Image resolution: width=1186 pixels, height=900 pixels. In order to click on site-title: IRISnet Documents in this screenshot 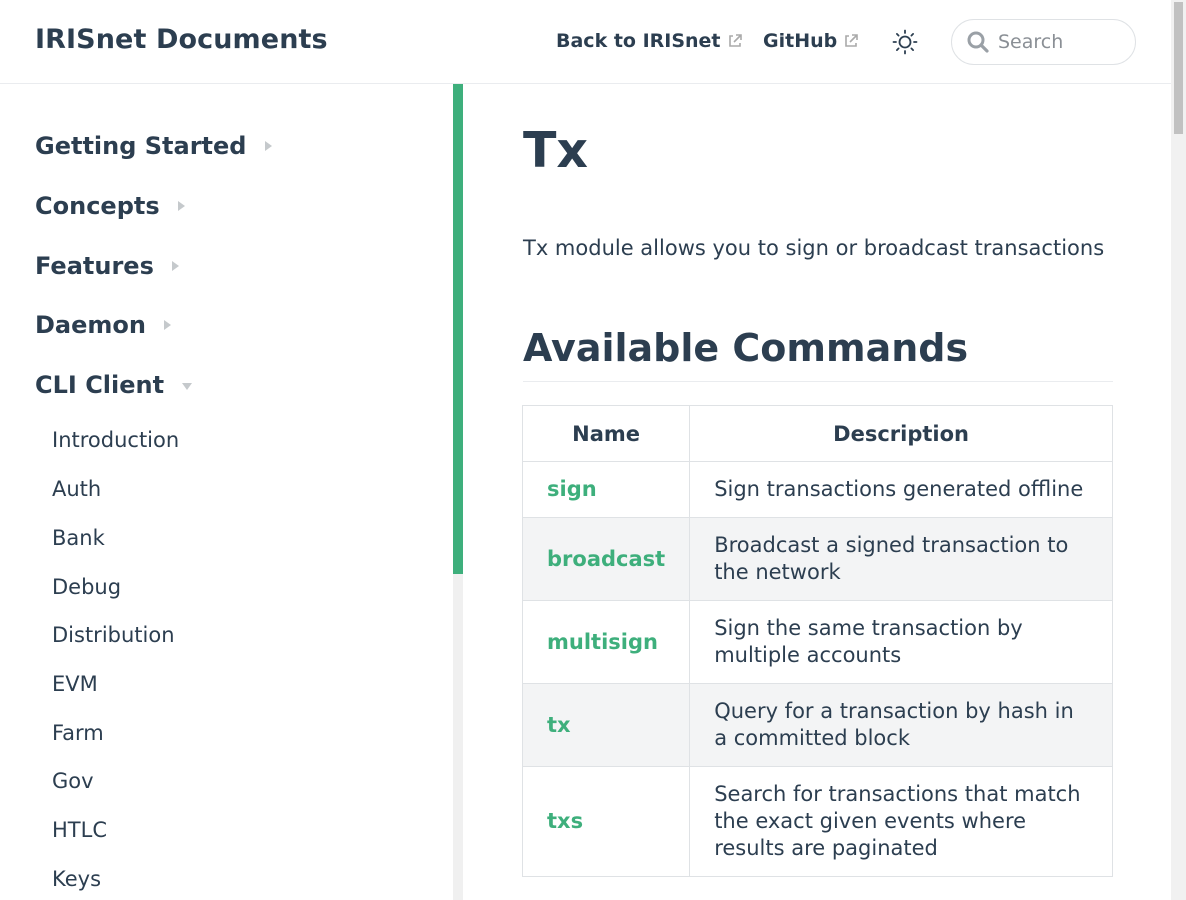, I will do `click(181, 39)`.